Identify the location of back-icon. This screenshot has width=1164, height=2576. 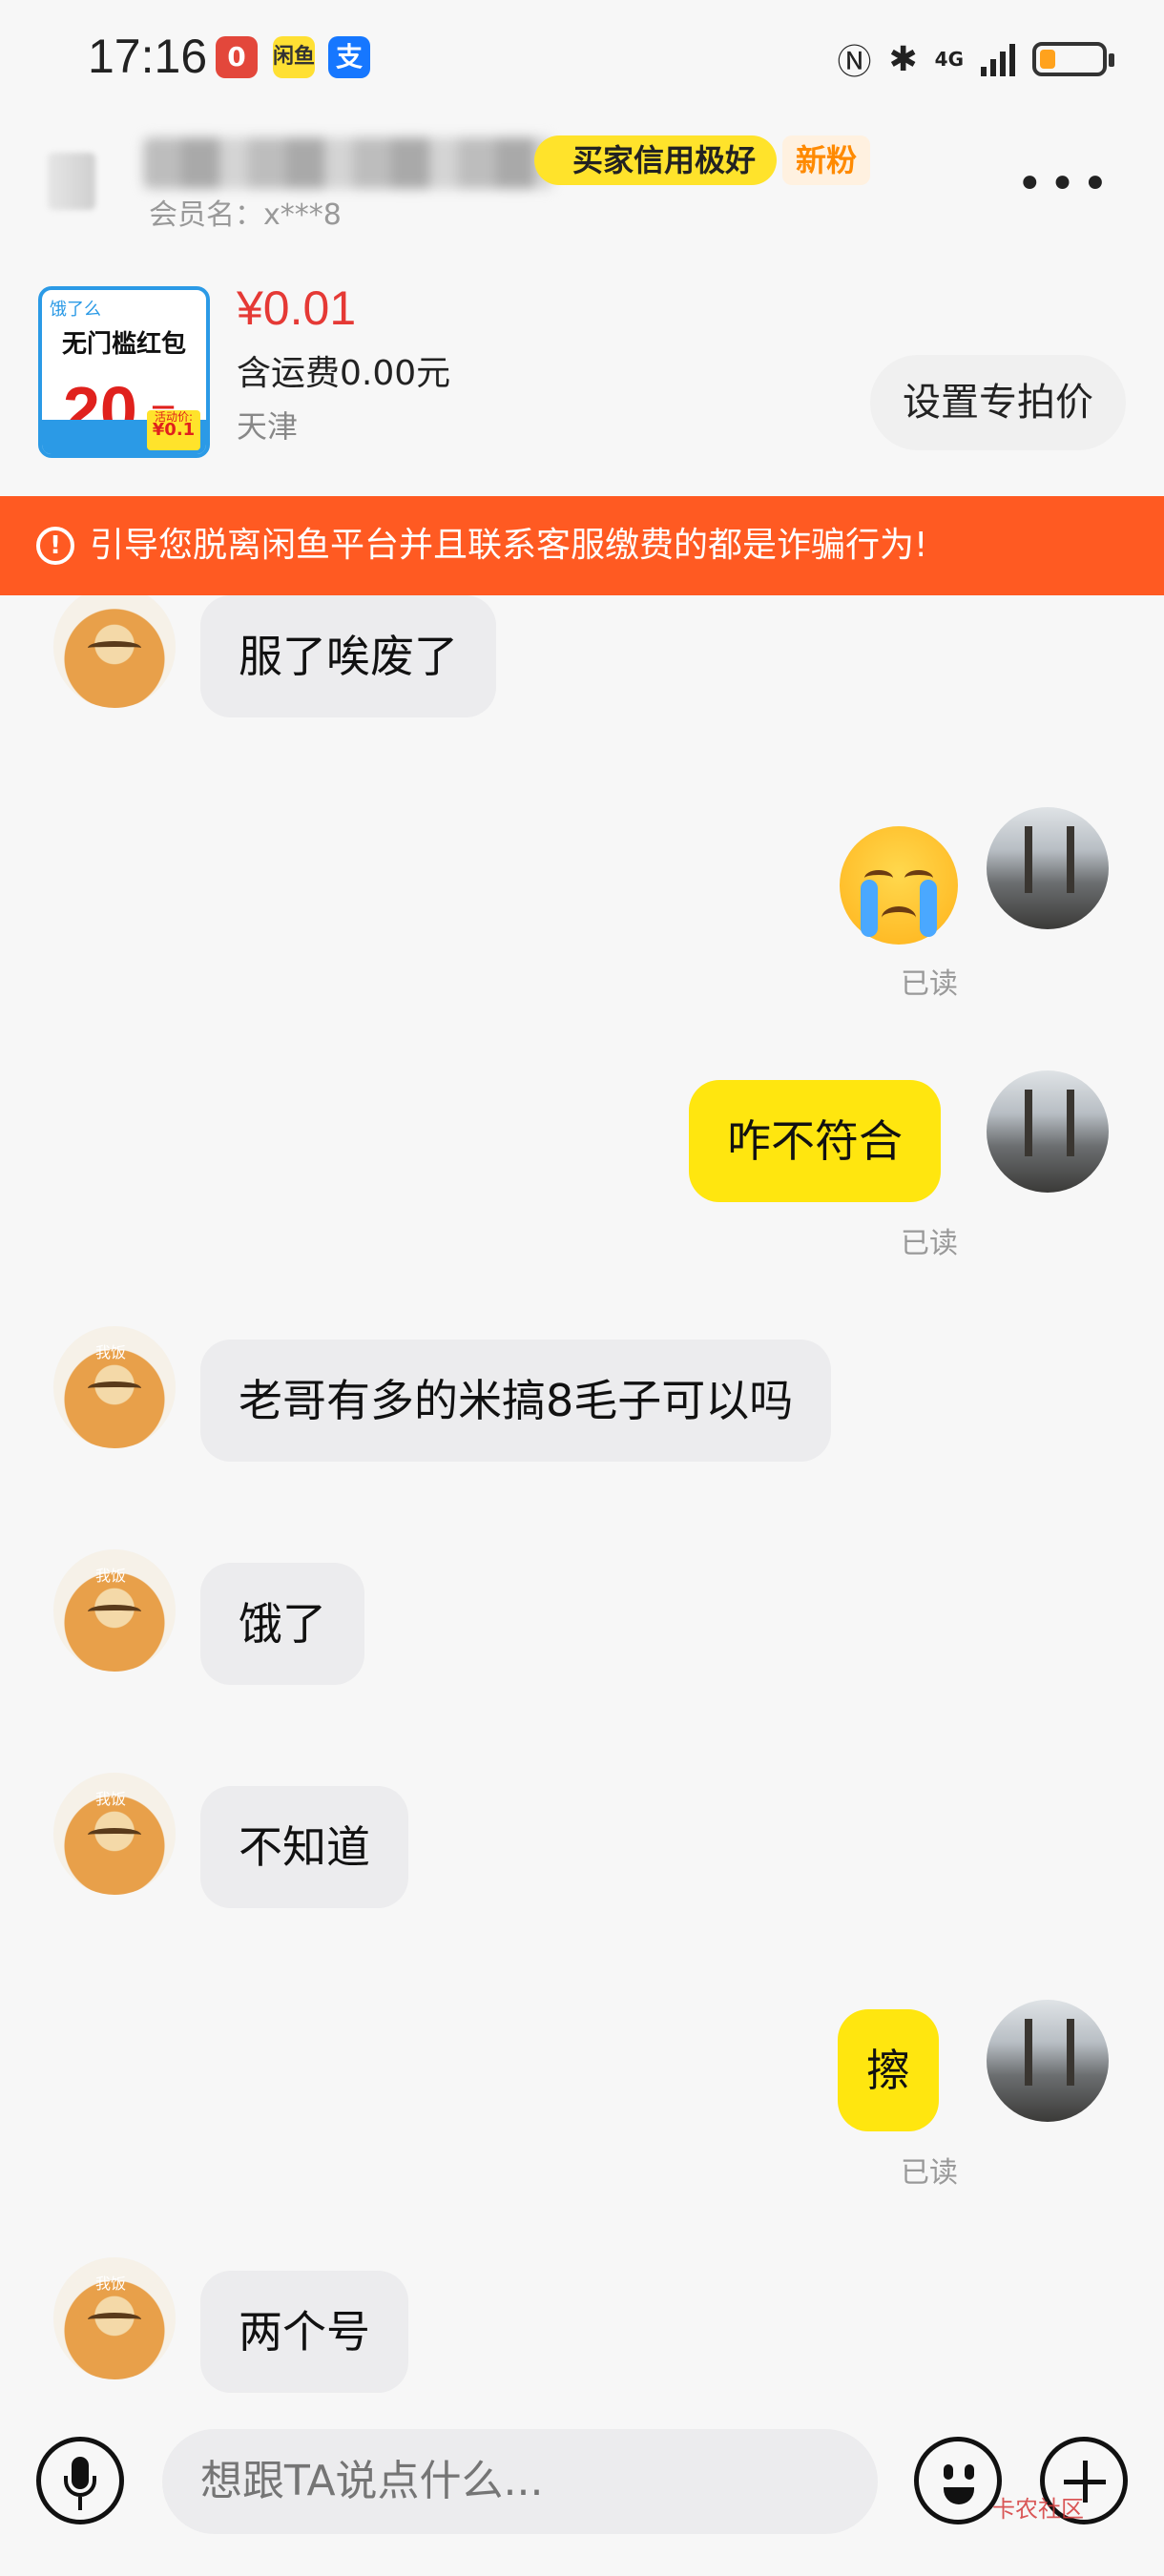
(71, 181).